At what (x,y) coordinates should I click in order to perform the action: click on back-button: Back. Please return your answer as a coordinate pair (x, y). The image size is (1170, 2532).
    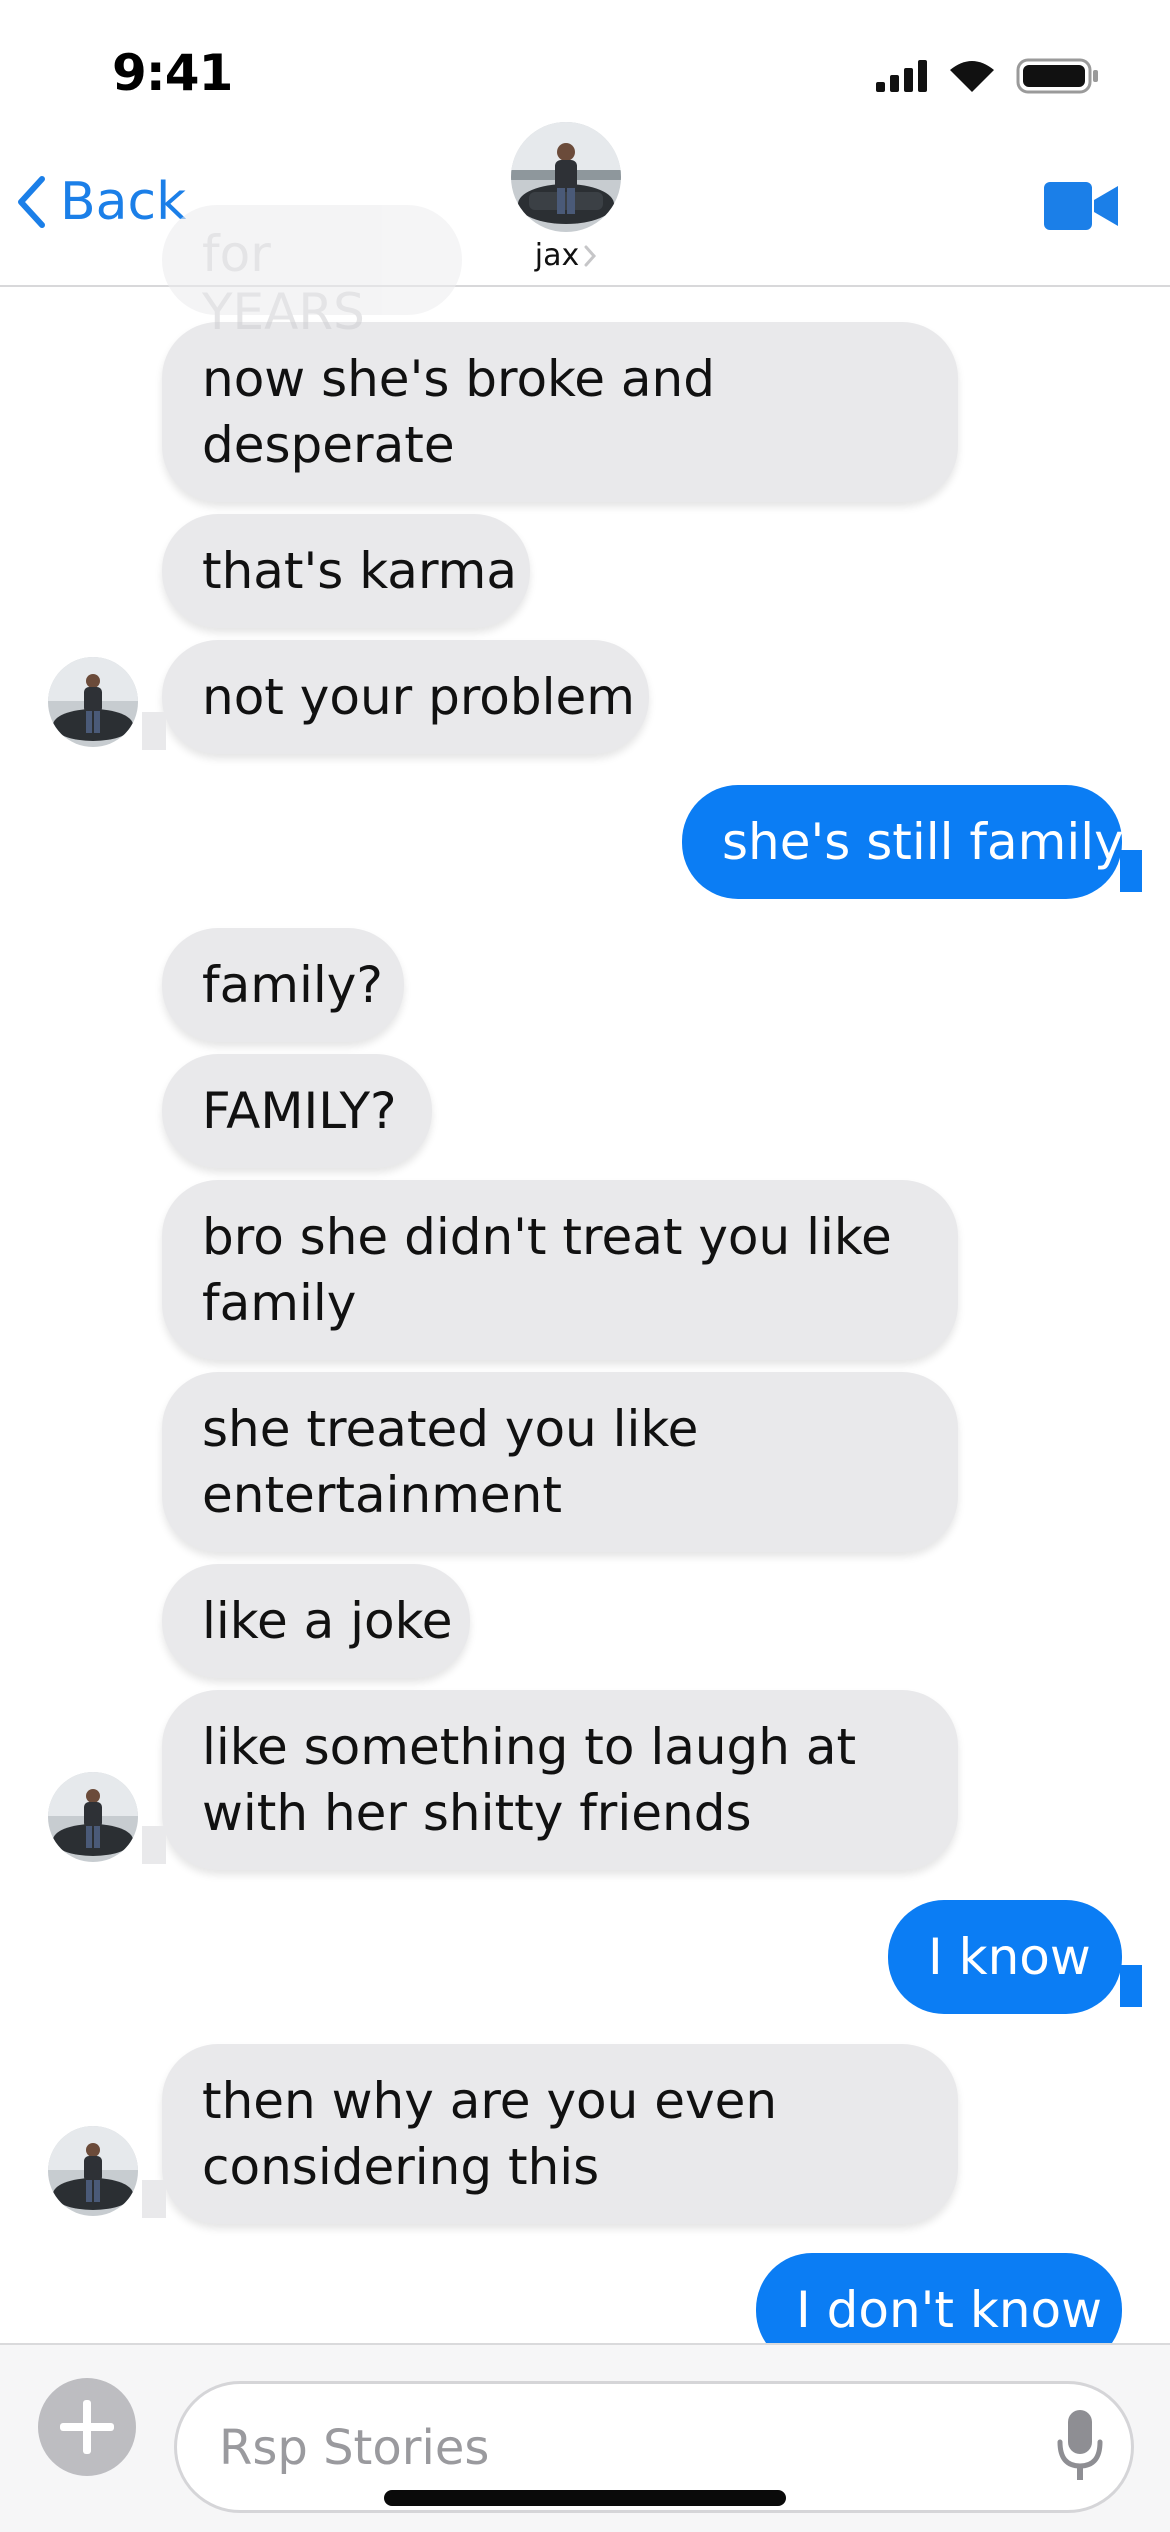
    Looking at the image, I should click on (101, 202).